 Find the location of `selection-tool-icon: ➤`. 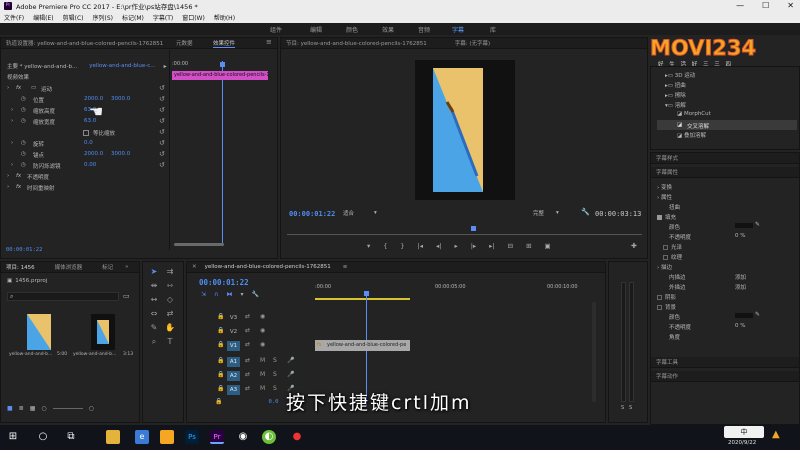

selection-tool-icon: ➤ is located at coordinates (154, 272).